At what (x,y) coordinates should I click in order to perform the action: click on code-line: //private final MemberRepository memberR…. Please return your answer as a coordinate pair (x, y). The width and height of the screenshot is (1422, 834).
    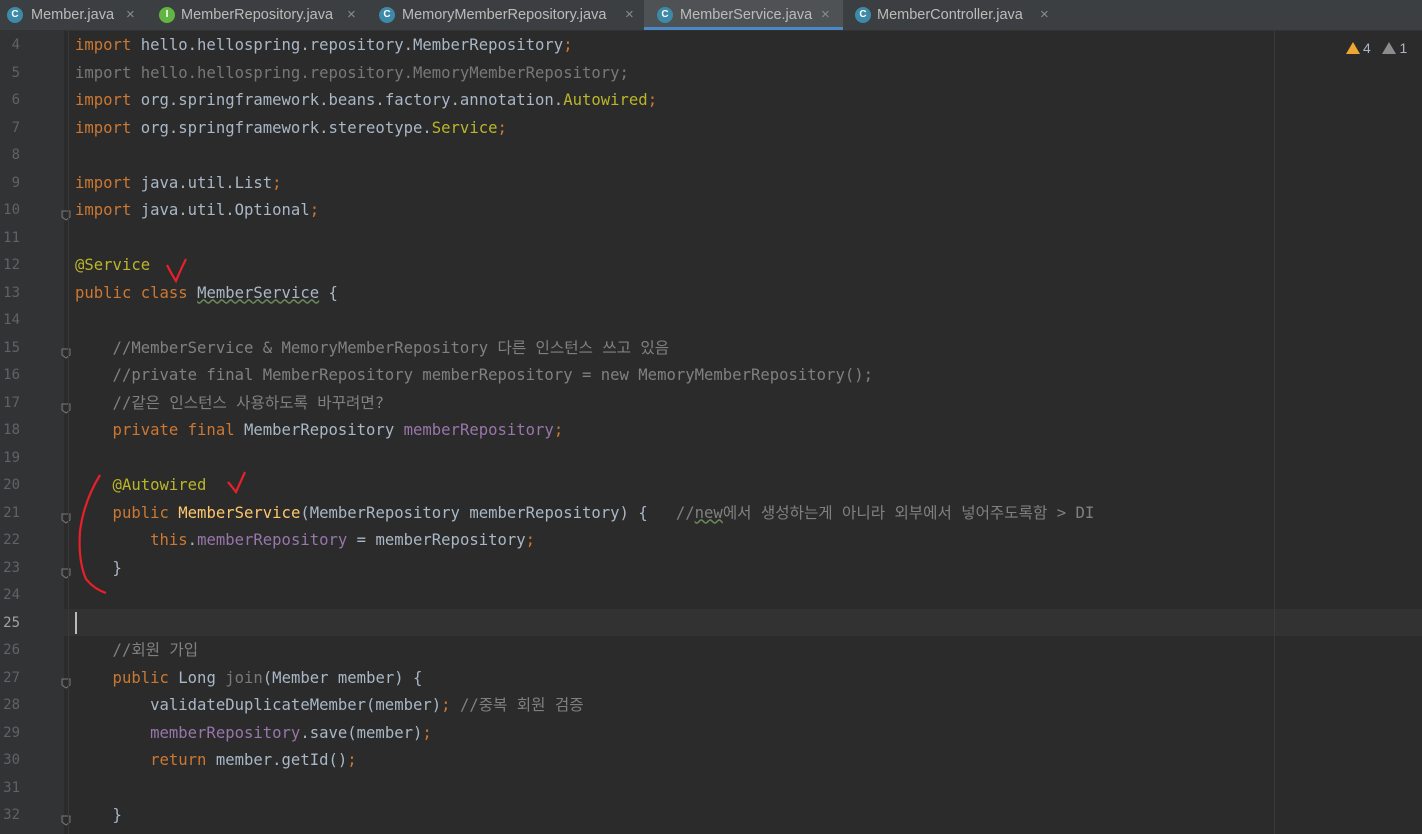
    Looking at the image, I should click on (474, 376).